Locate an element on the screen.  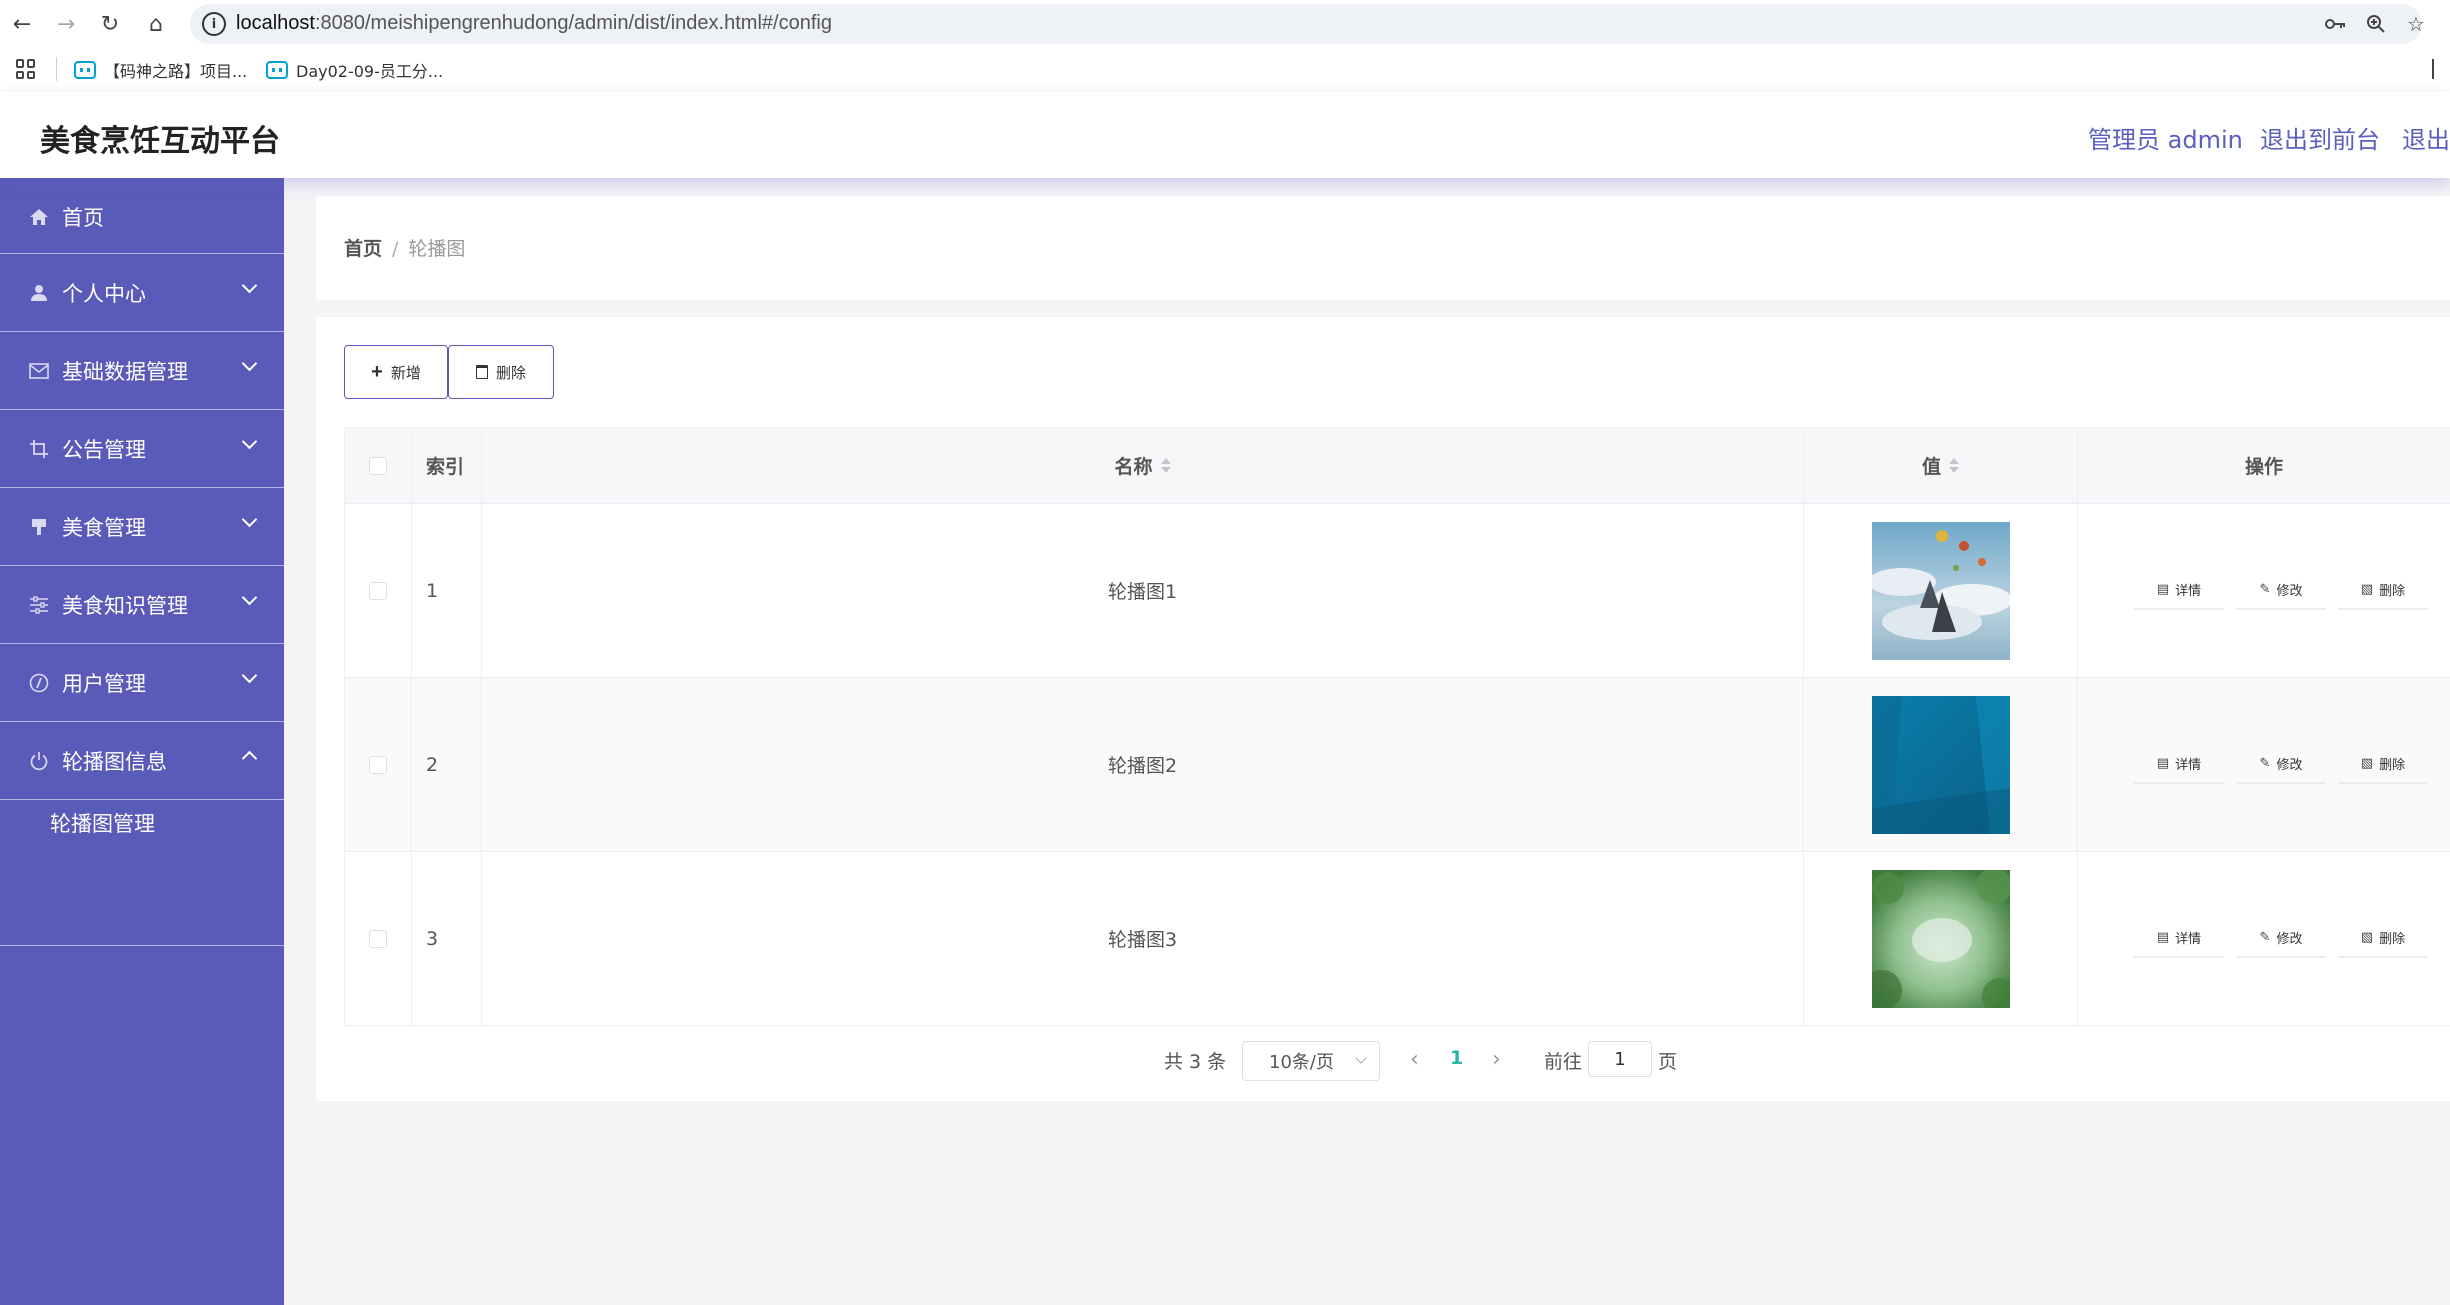
trash-icon: ▧ is located at coordinates (2367, 937).